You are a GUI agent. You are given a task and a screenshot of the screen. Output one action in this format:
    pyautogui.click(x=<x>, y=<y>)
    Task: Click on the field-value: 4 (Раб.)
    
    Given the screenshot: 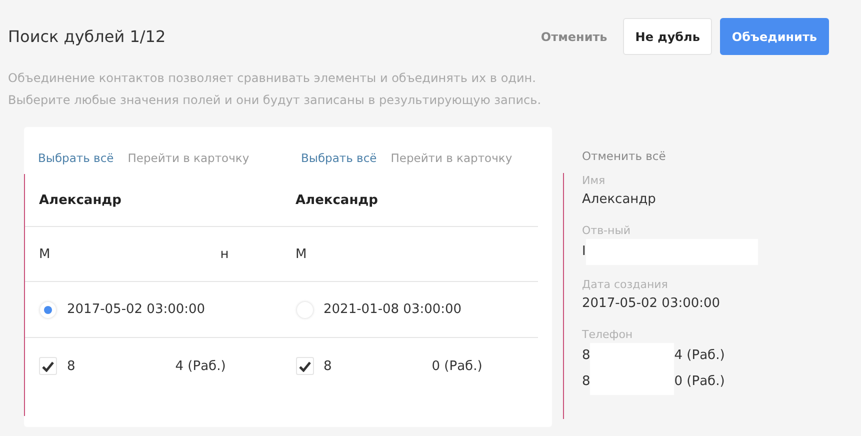 What is the action you would take?
    pyautogui.click(x=699, y=356)
    